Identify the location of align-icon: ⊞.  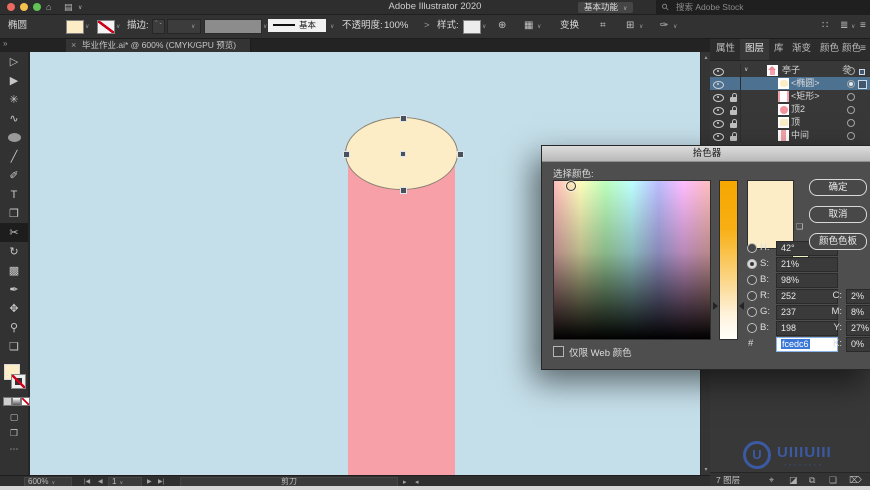
(630, 25).